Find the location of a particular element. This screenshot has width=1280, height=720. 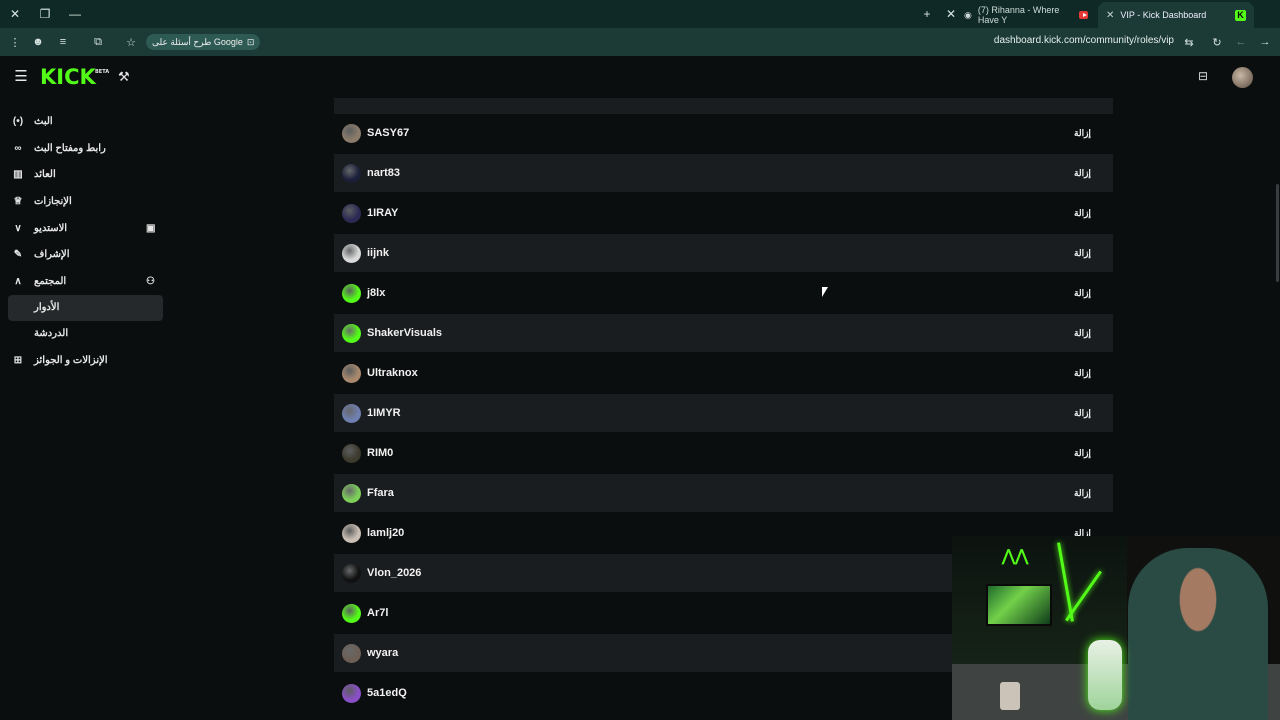

tab-kick-dashboard: ✕ VIP - Kick Dashboard K is located at coordinates (1176, 15).